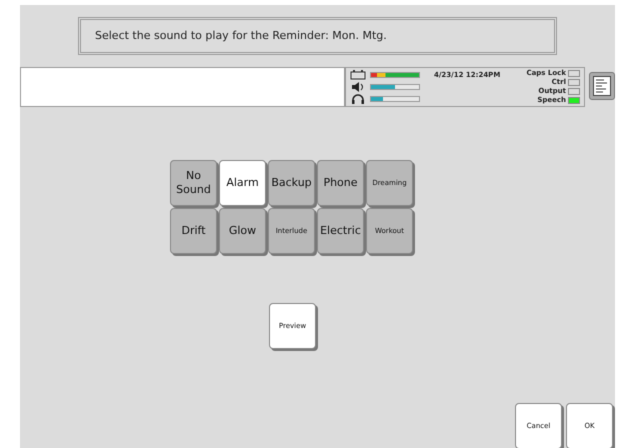  Describe the element at coordinates (193, 231) in the screenshot. I see `sound-button: Drift` at that location.